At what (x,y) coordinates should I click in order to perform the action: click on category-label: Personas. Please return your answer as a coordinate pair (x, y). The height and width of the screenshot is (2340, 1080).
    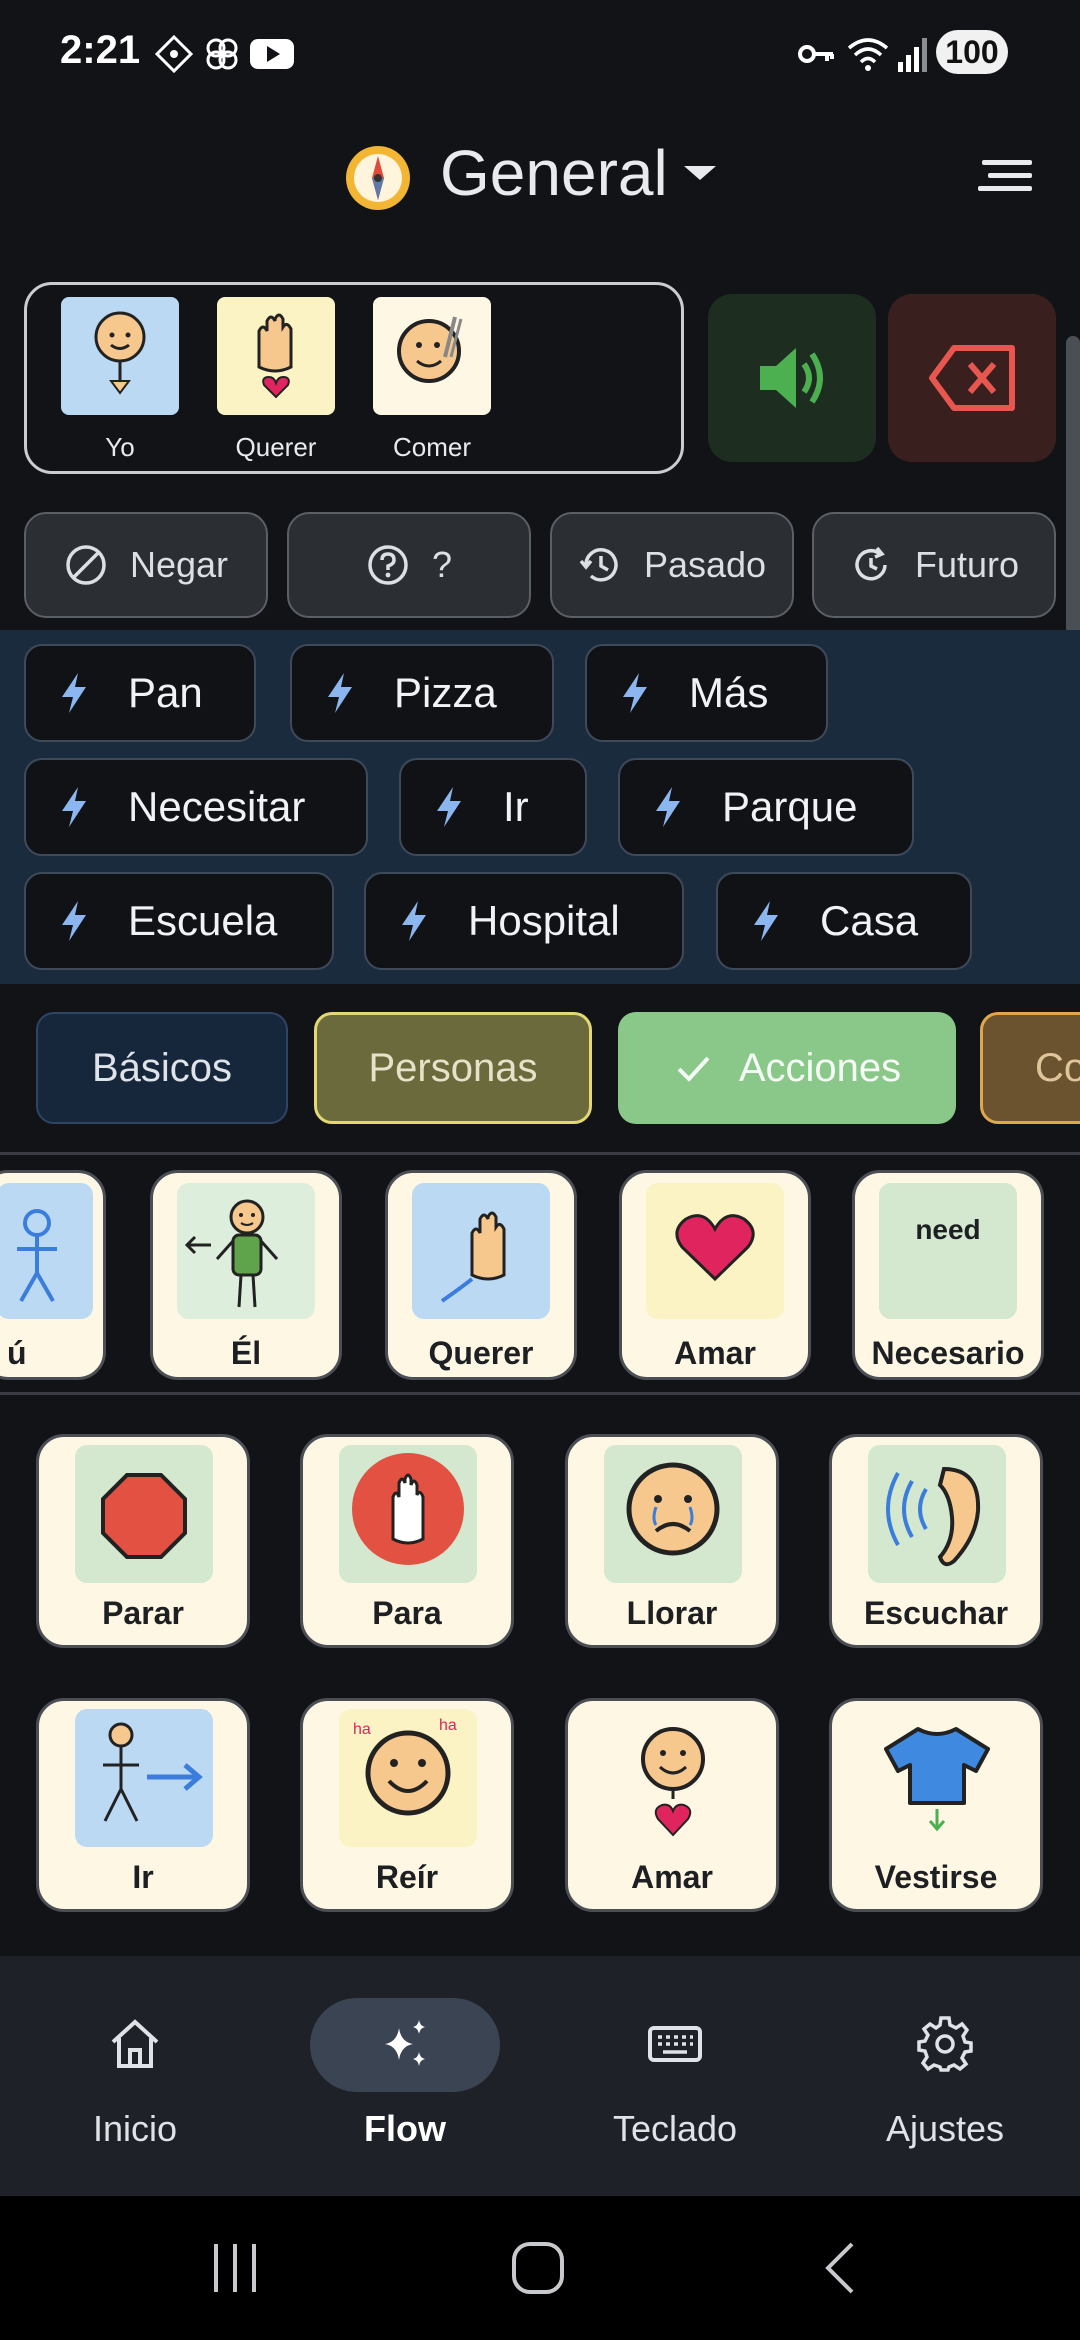
    Looking at the image, I should click on (453, 1067).